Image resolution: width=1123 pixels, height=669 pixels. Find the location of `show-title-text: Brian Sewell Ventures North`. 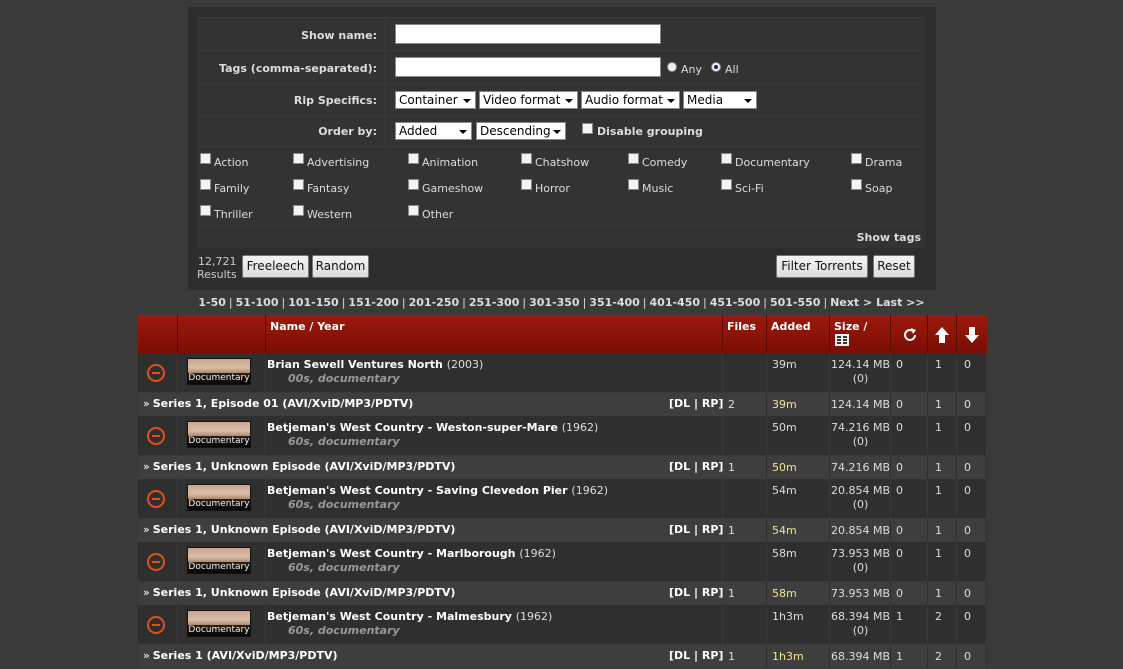

show-title-text: Brian Sewell Ventures North is located at coordinates (355, 364).